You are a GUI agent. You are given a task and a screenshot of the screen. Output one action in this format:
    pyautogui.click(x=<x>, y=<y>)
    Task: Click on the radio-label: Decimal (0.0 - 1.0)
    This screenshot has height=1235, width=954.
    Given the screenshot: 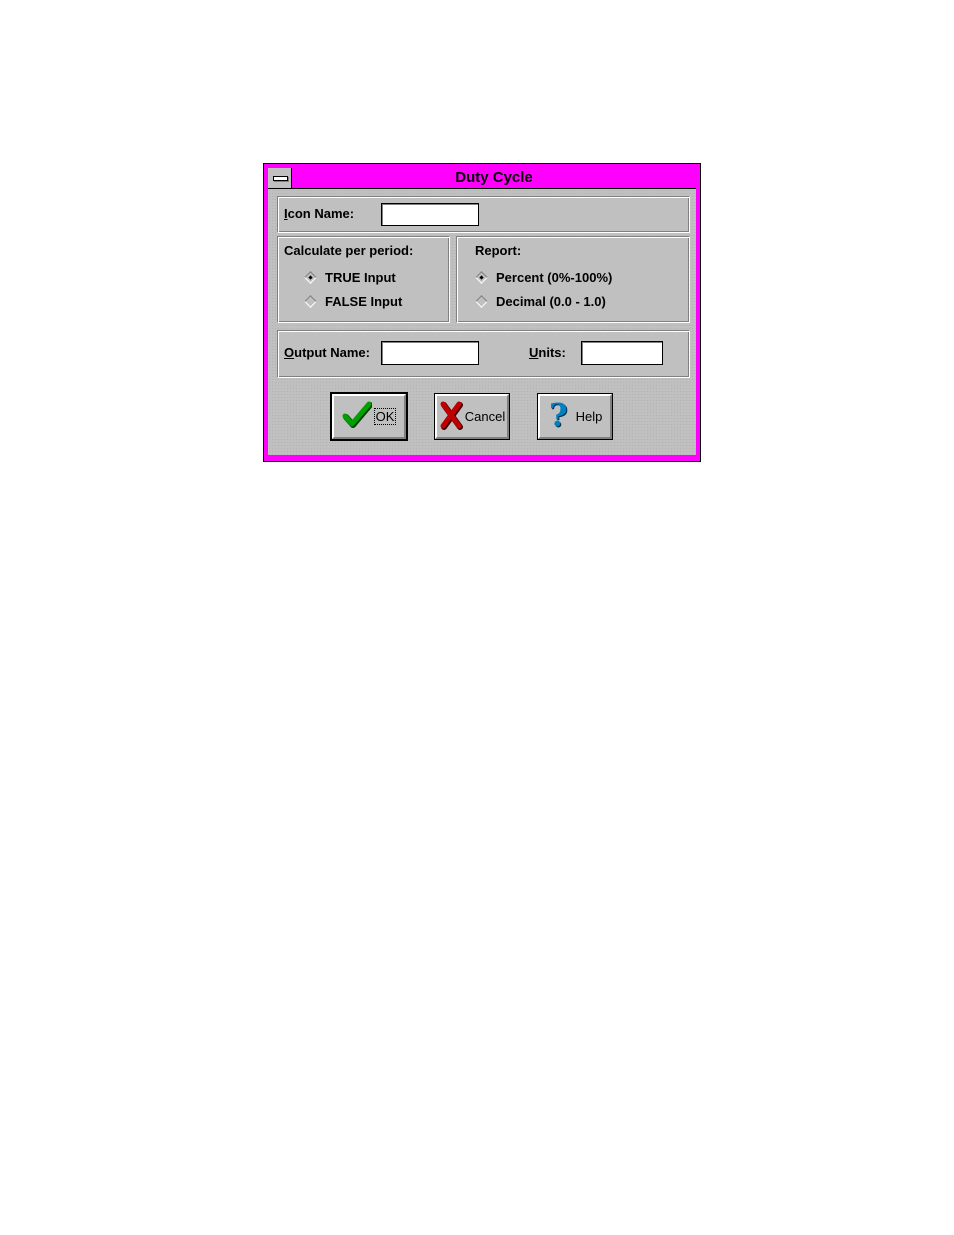 What is the action you would take?
    pyautogui.click(x=551, y=301)
    